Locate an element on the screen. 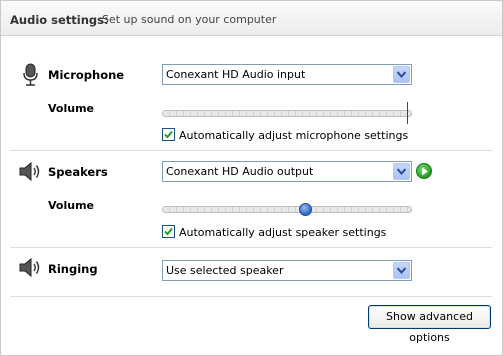 The width and height of the screenshot is (503, 356). speakers-device-select: Conexant HD Audio output is located at coordinates (287, 171).